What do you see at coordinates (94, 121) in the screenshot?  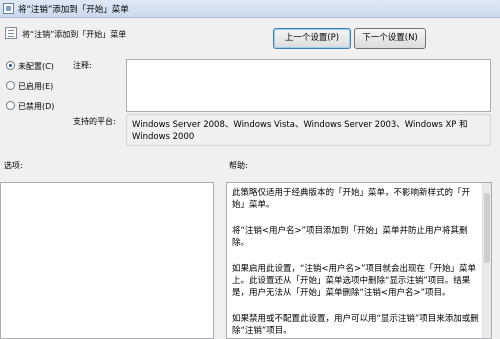 I see `platform-label: 支持的平台:` at bounding box center [94, 121].